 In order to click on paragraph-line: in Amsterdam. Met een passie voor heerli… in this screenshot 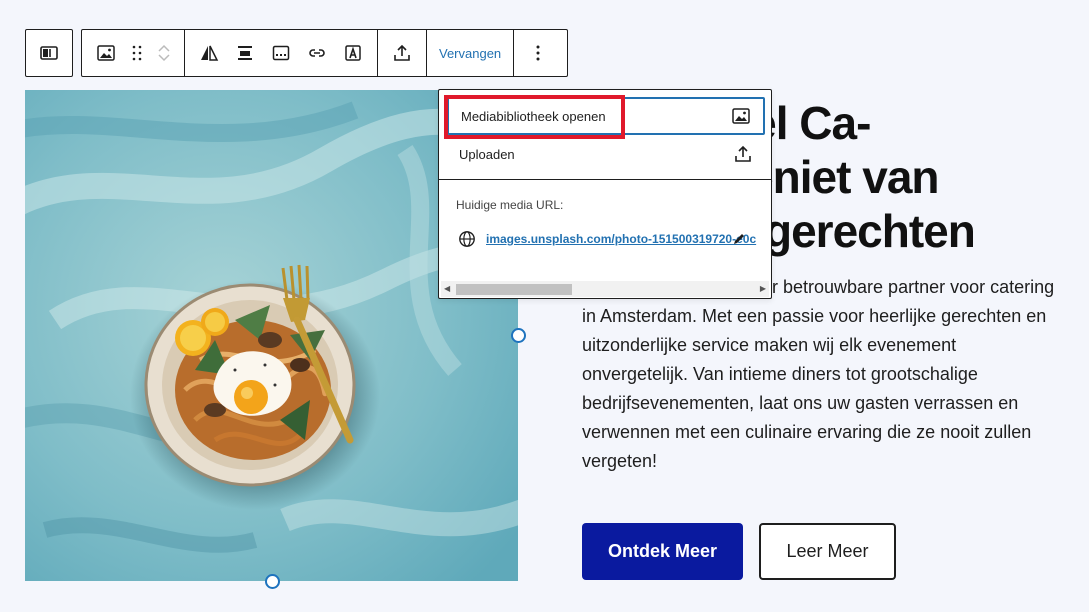, I will do `click(814, 316)`.